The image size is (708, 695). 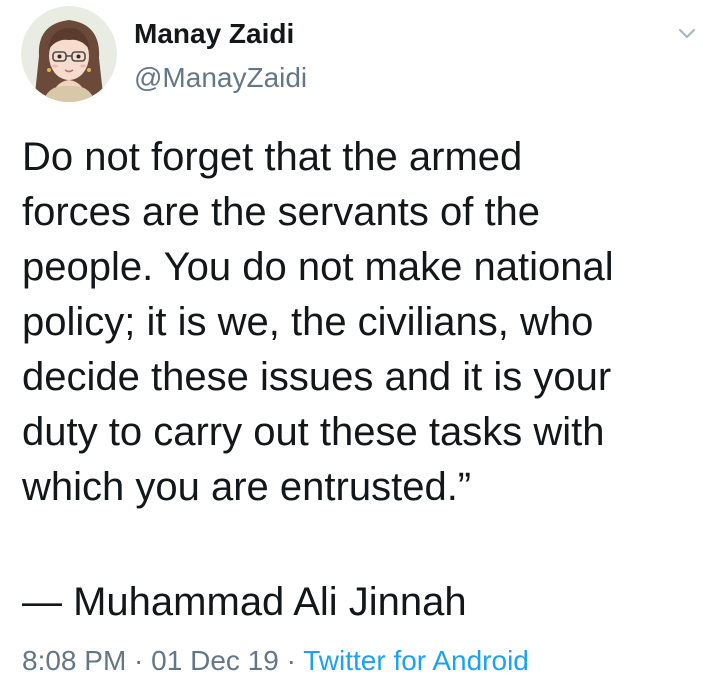 What do you see at coordinates (416, 660) in the screenshot?
I see `tweet-source-link: Twitter for Android` at bounding box center [416, 660].